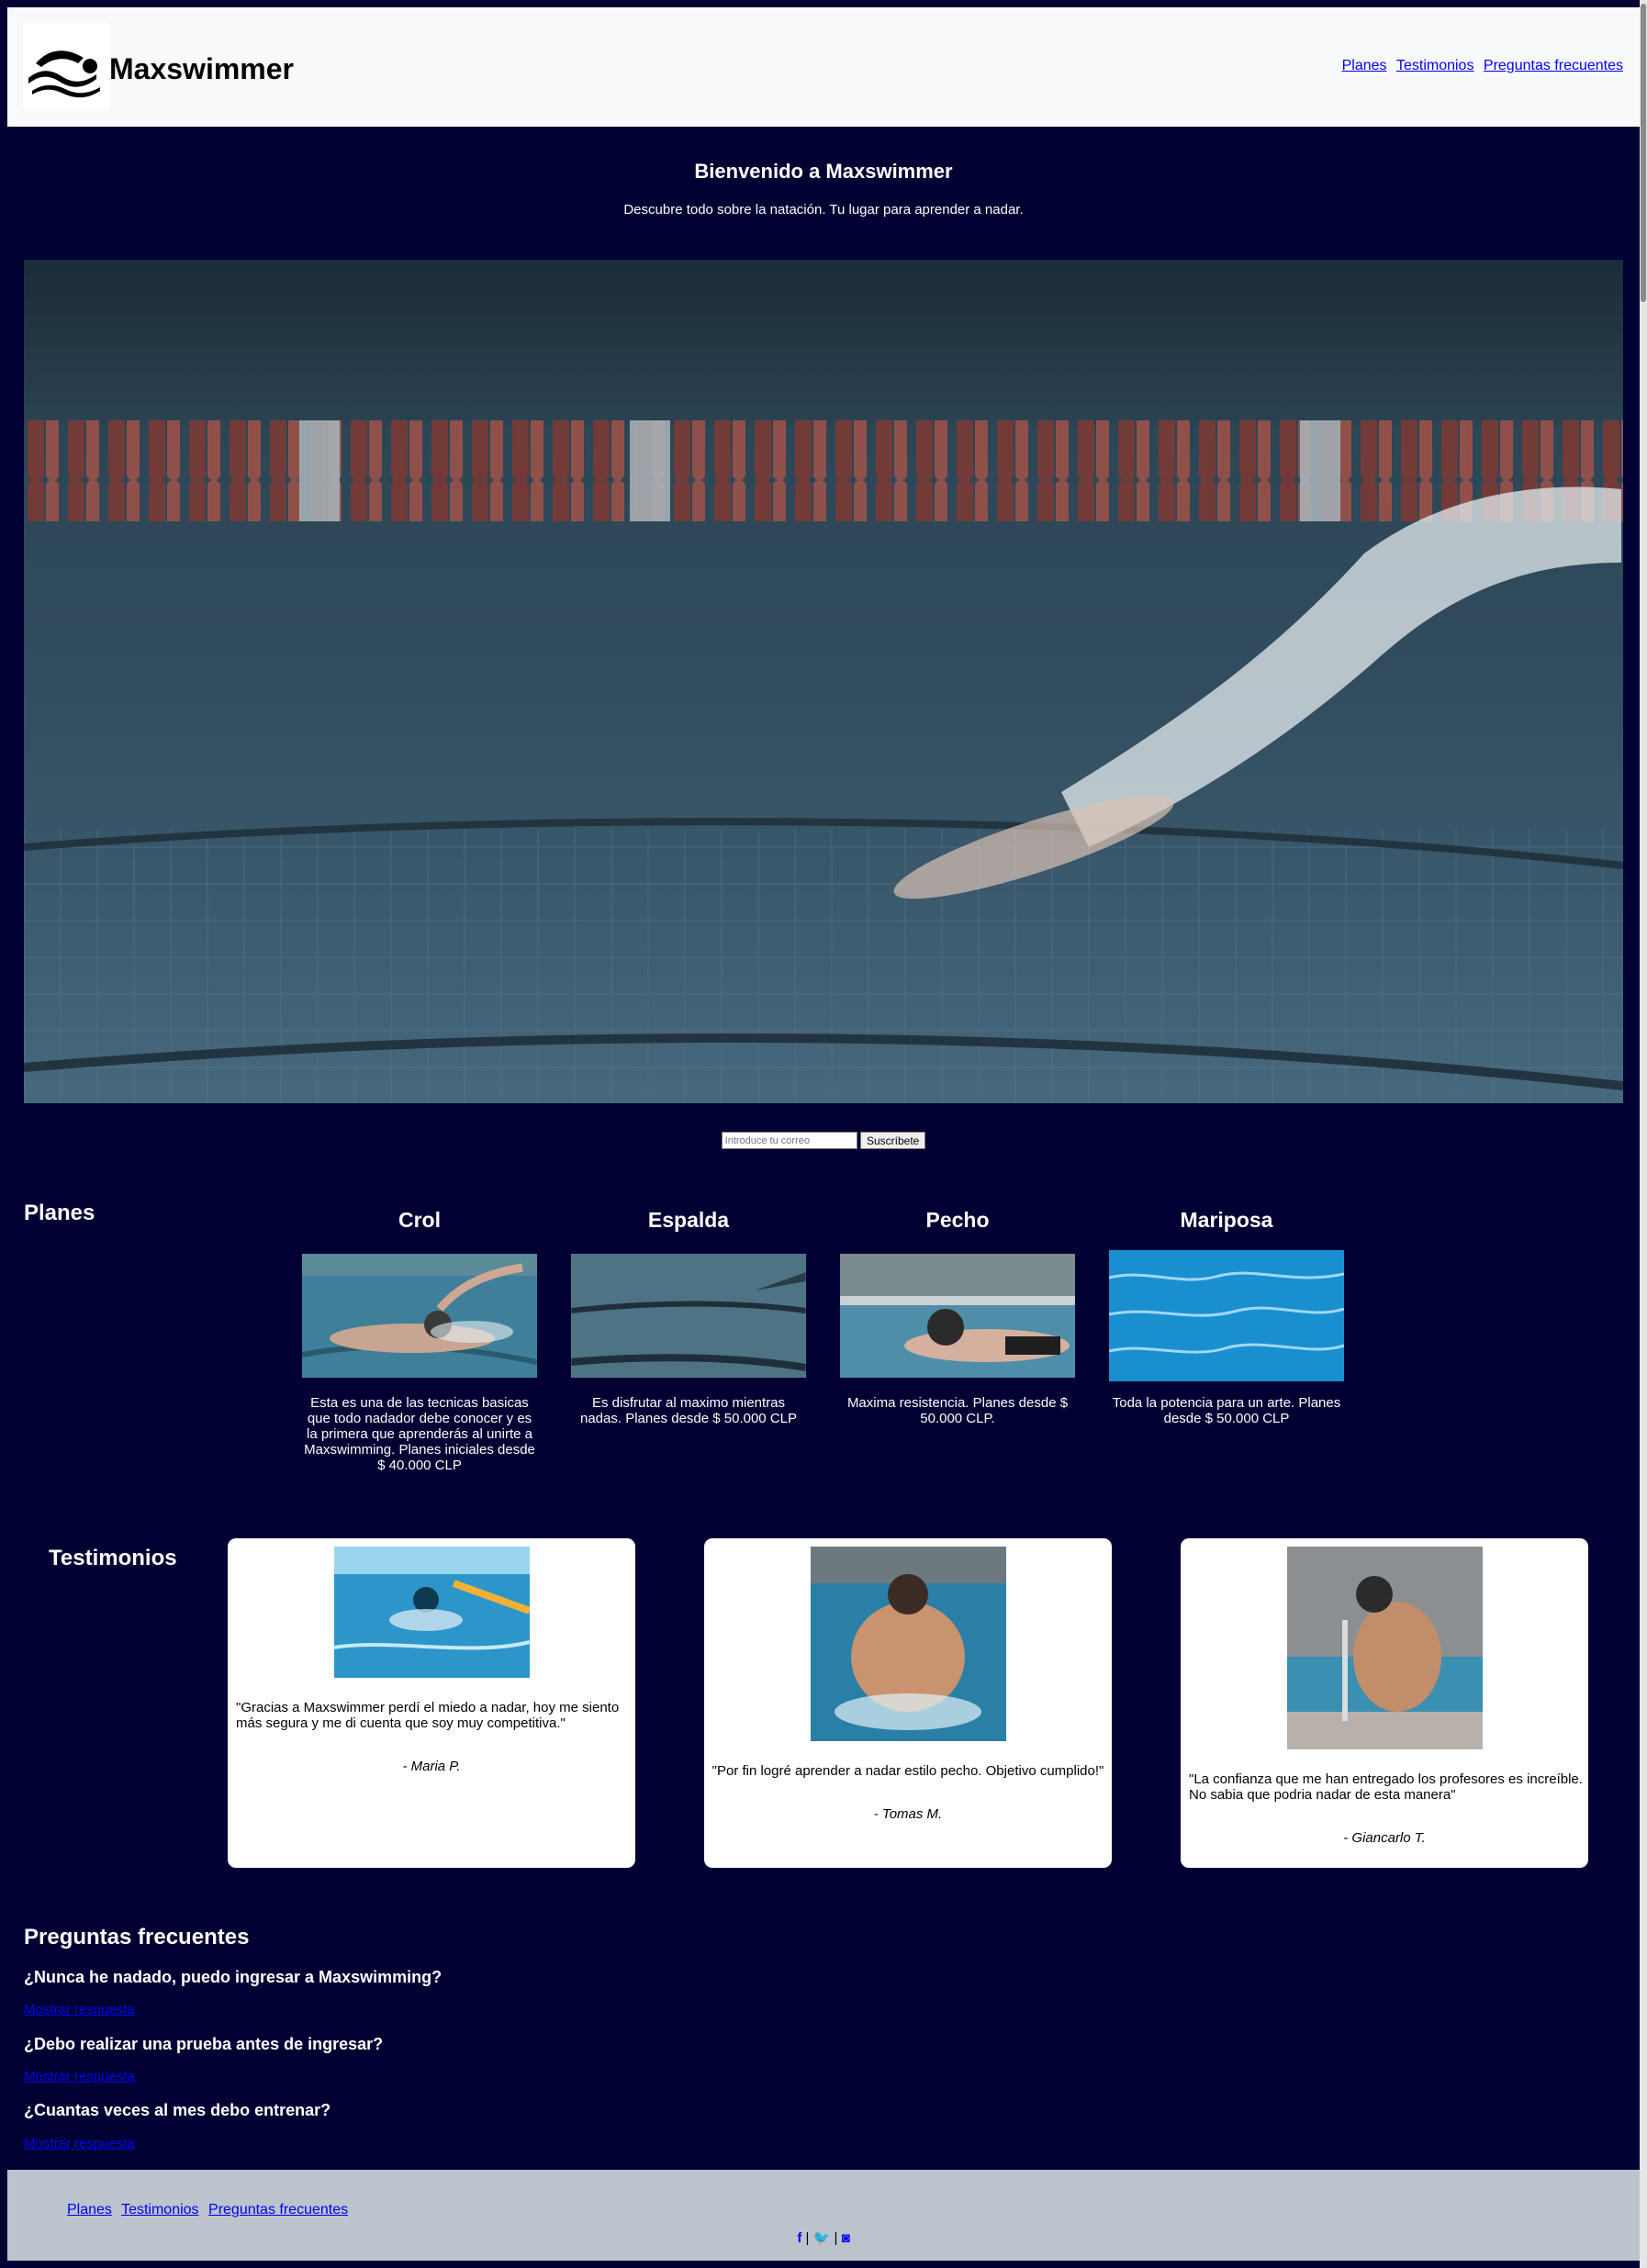 This screenshot has height=2268, width=1647. I want to click on plan-image-mariposa, so click(1227, 1315).